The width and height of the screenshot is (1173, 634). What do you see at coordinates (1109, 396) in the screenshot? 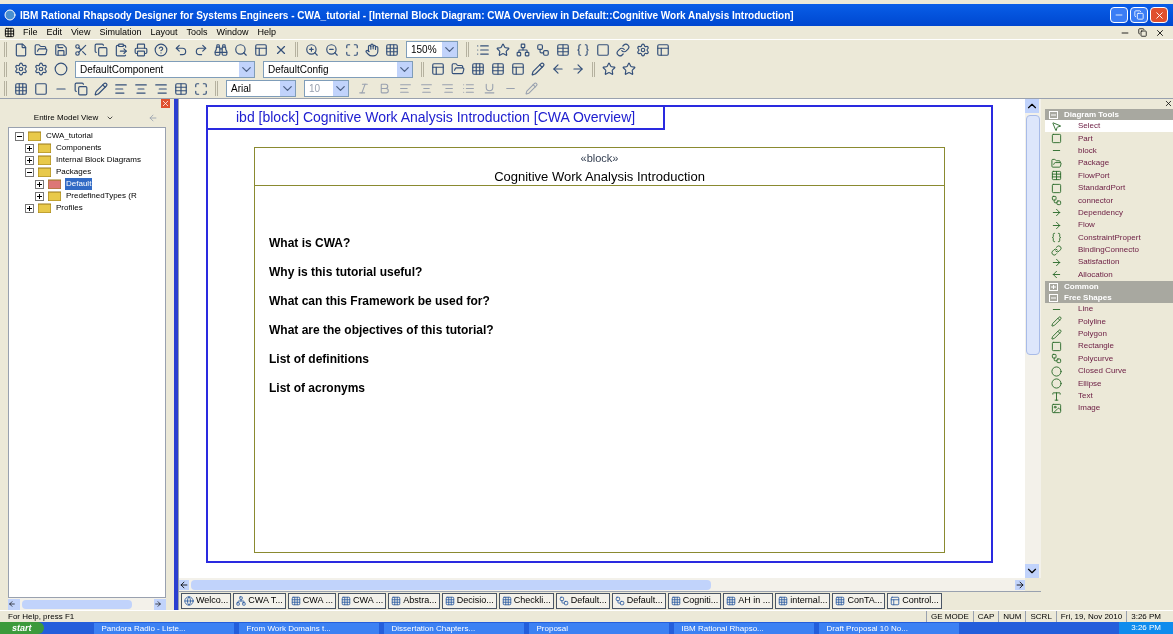
I see `palette-tool: Text` at bounding box center [1109, 396].